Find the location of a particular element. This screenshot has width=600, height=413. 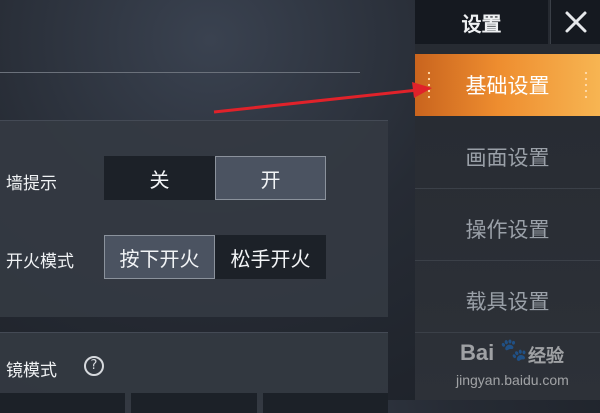

nav-item-vehicle-settings: 载具设置 is located at coordinates (507, 301).